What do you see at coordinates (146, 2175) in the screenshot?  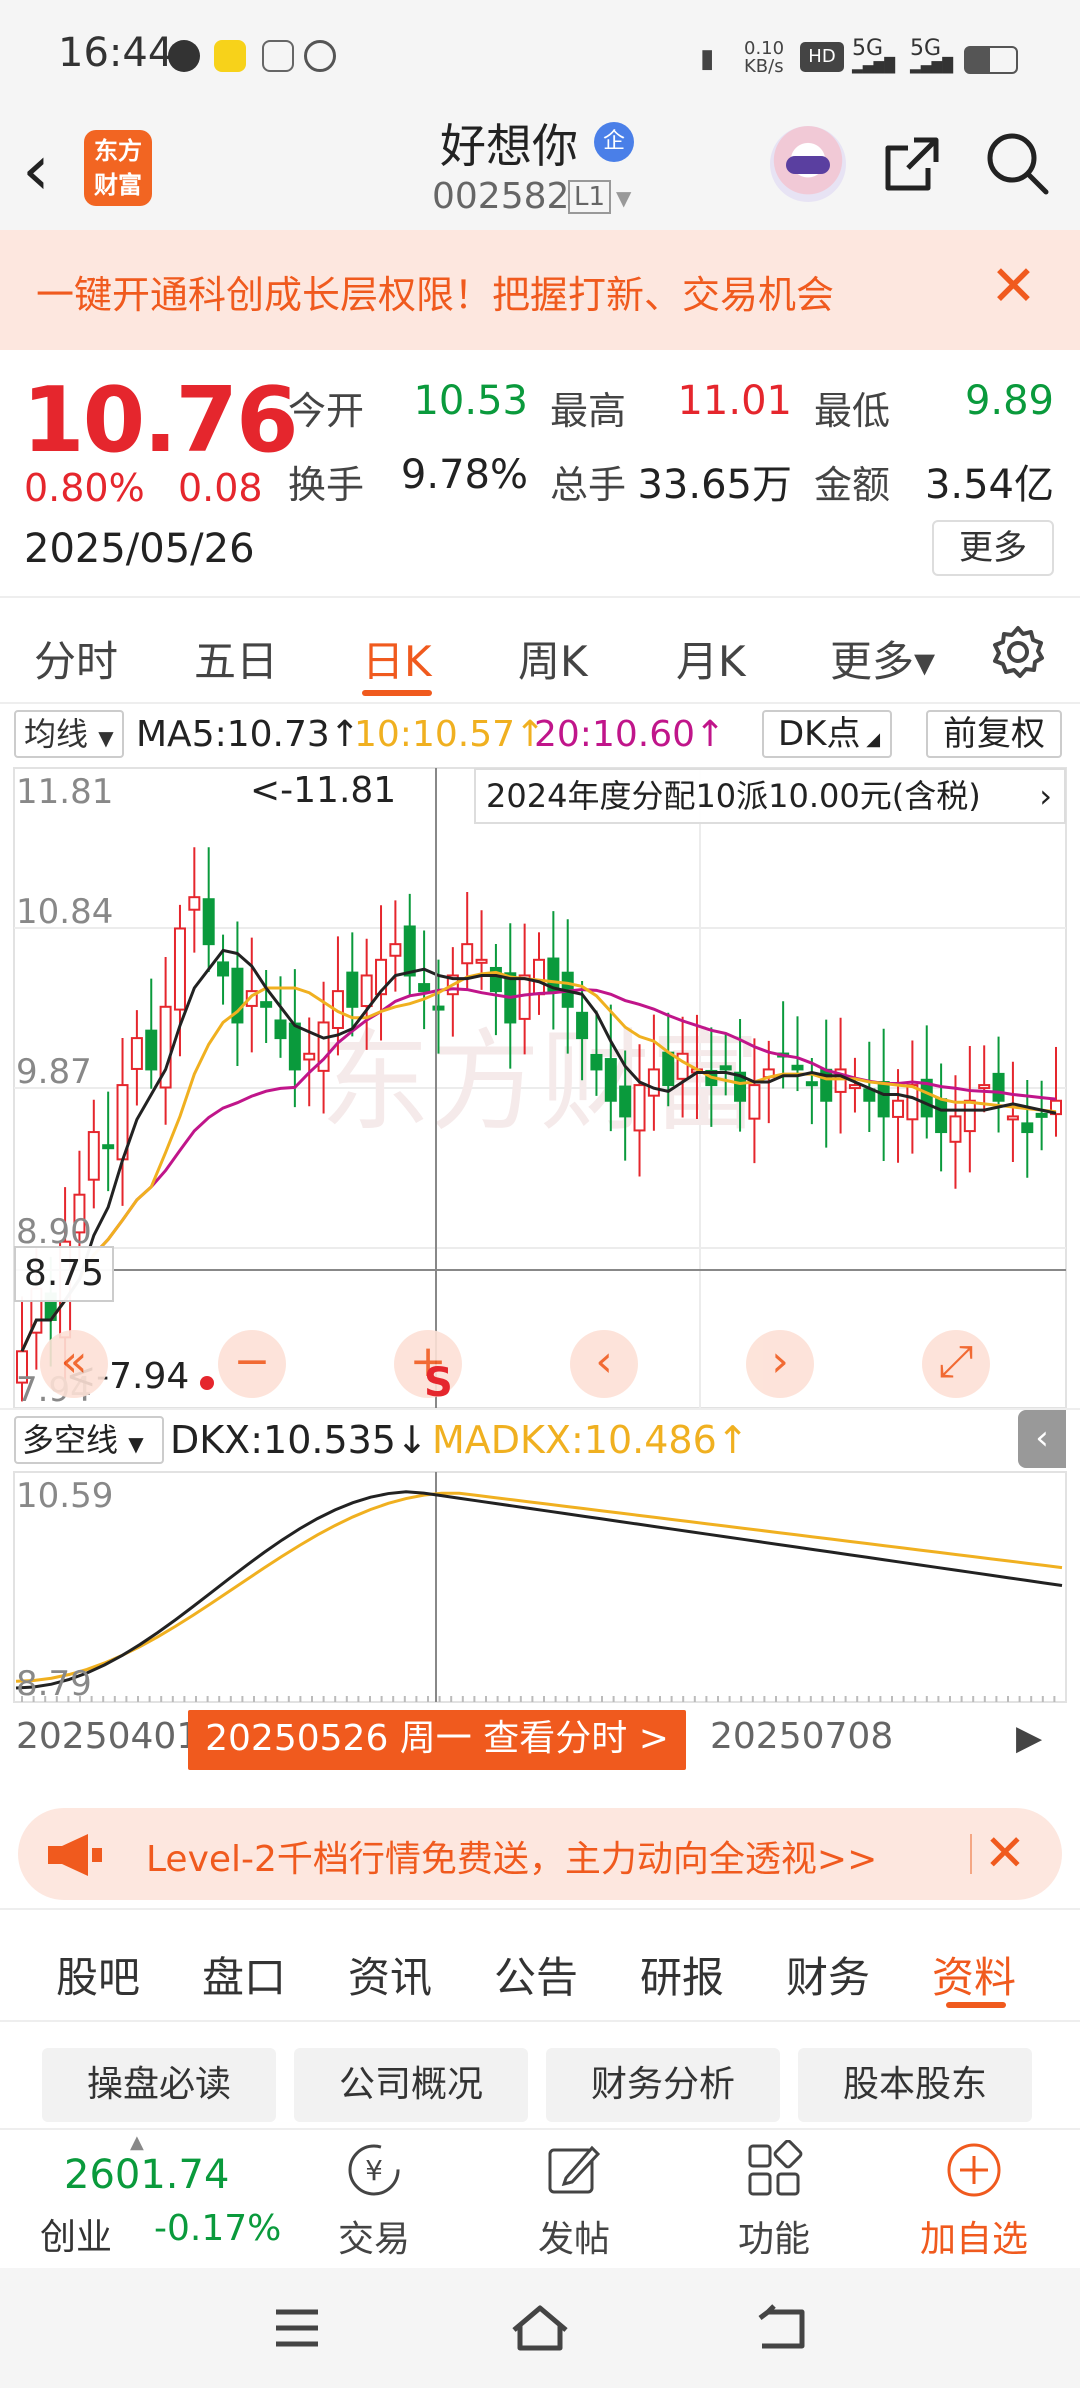 I see `index-value: 2601.74` at bounding box center [146, 2175].